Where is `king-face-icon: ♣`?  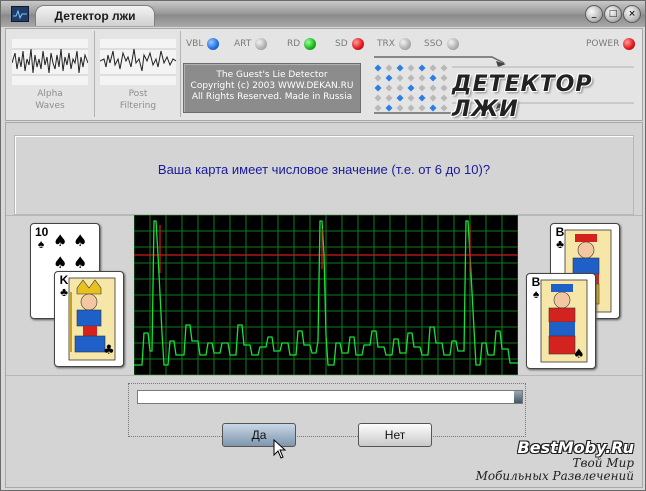
king-face-icon: ♣ is located at coordinates (92, 319).